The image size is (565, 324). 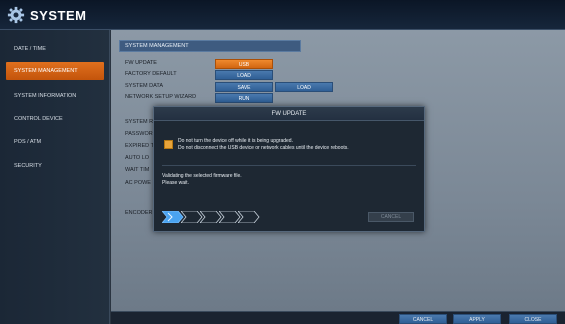 I want to click on fw-update-label: FW UPDATE, so click(x=141, y=63).